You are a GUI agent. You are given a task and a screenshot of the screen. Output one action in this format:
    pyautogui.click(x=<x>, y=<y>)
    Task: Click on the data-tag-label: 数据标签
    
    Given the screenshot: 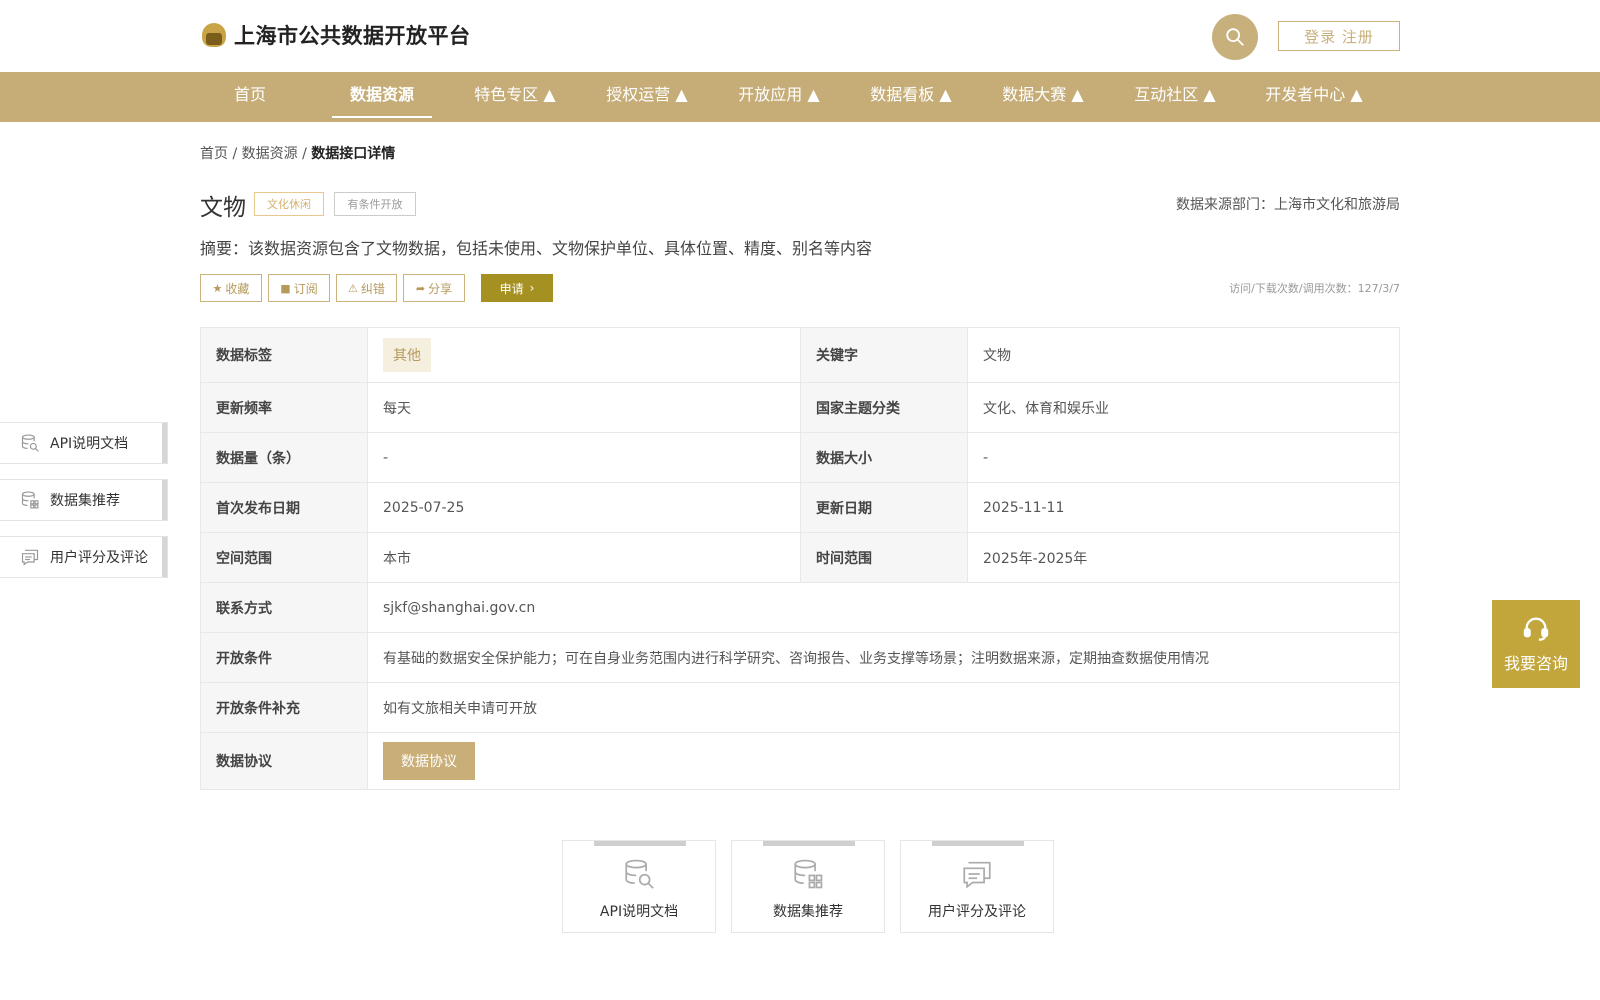 What is the action you would take?
    pyautogui.click(x=284, y=355)
    